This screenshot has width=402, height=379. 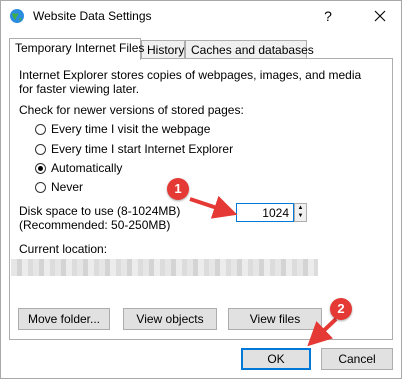 I want to click on view-files-button: View files, so click(x=275, y=319).